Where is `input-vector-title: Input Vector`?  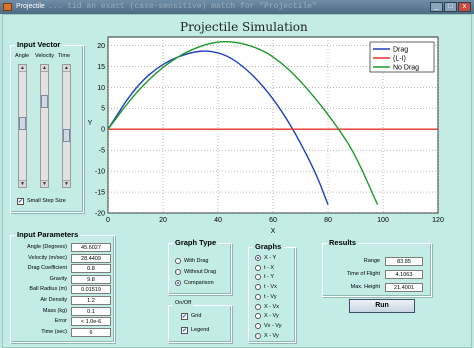
input-vector-title: Input Vector is located at coordinates (39, 44).